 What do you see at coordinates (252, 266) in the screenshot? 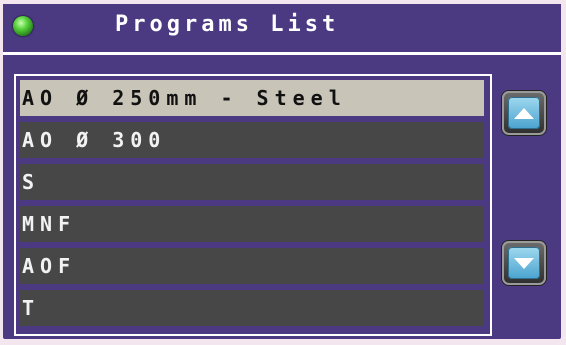
I see `program-row: AOF` at bounding box center [252, 266].